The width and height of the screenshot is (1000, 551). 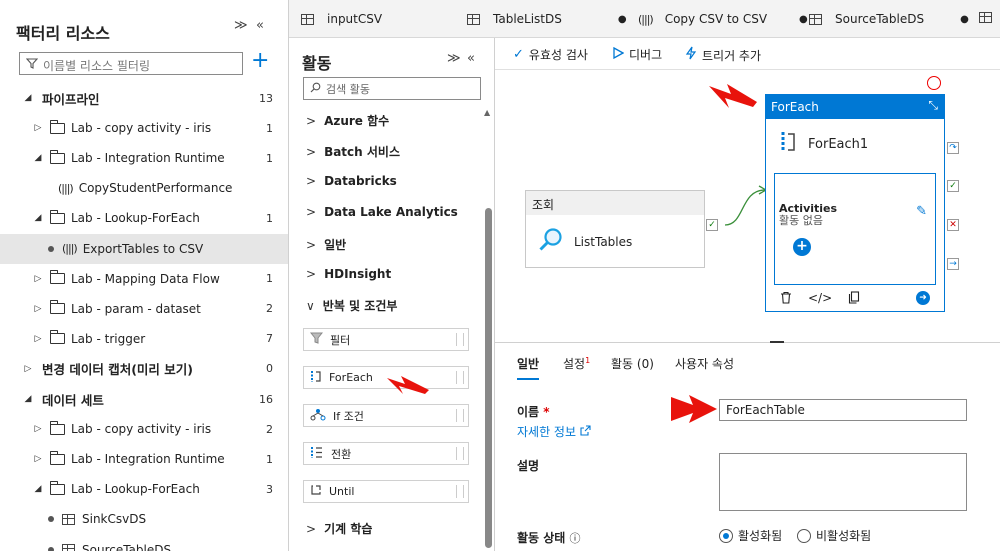 What do you see at coordinates (144, 188) in the screenshot?
I see `tree-item: (|||) CopyStudentPerformance` at bounding box center [144, 188].